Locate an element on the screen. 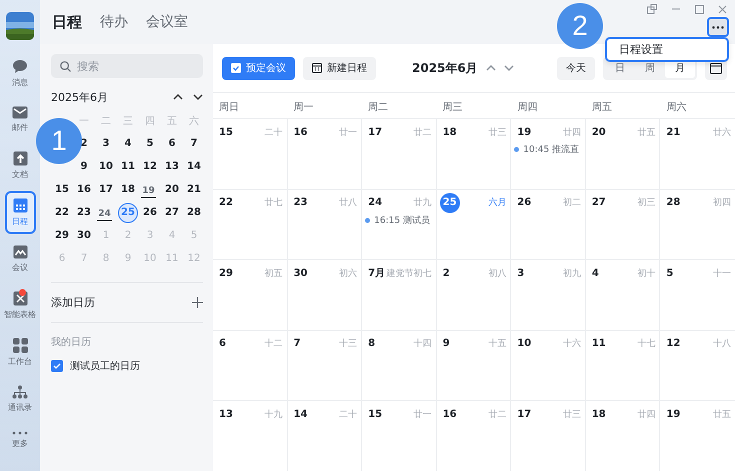 This screenshot has height=471, width=735. weekday-label: 五 is located at coordinates (172, 121).